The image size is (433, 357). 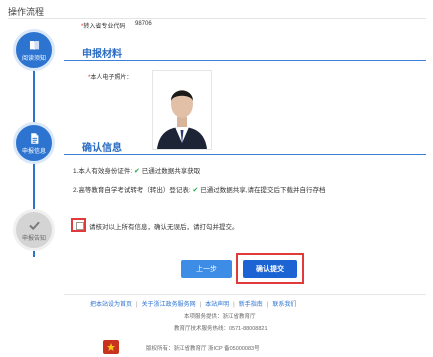 I want to click on step-application-notice: 申报告知, so click(x=34, y=230).